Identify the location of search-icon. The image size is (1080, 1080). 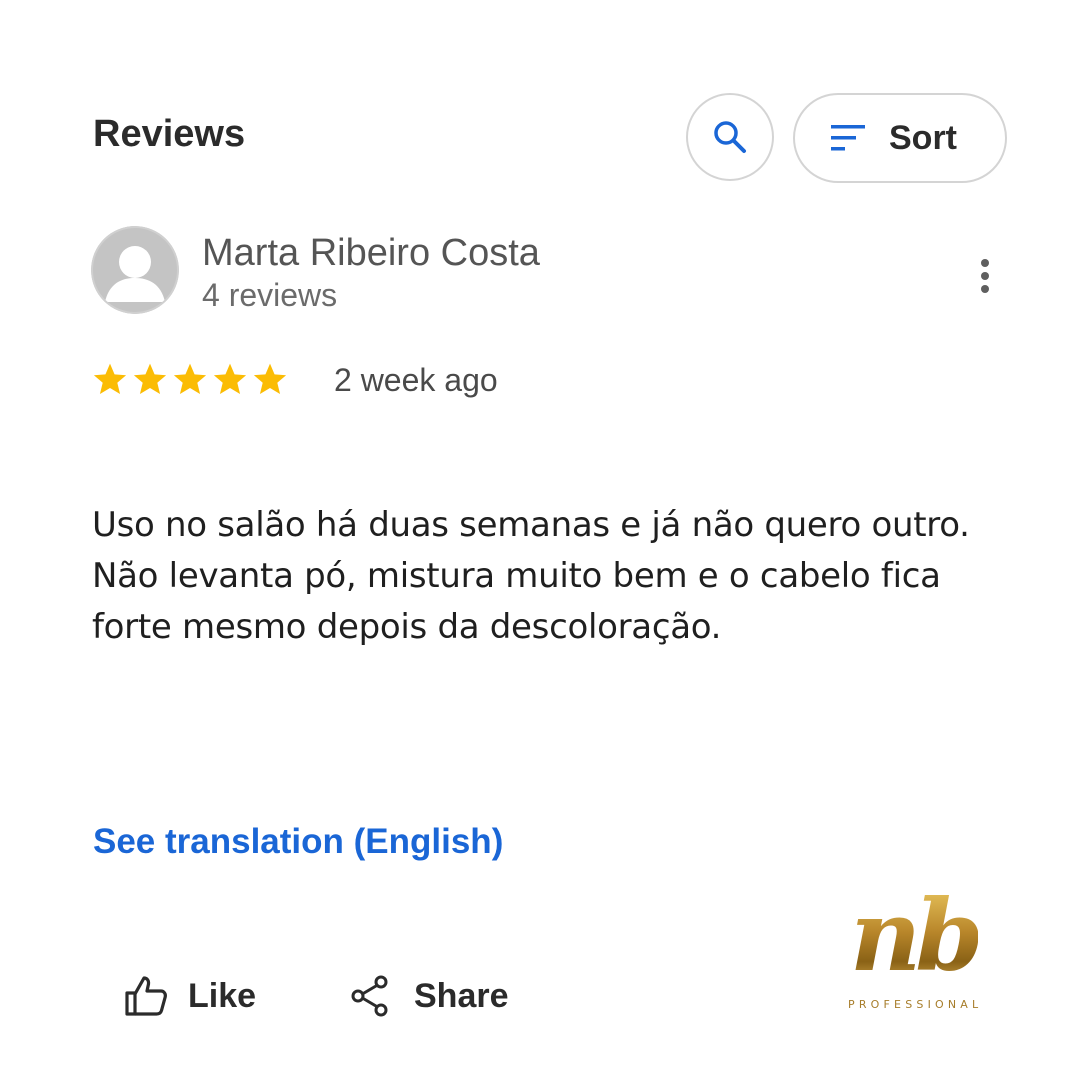
(730, 137).